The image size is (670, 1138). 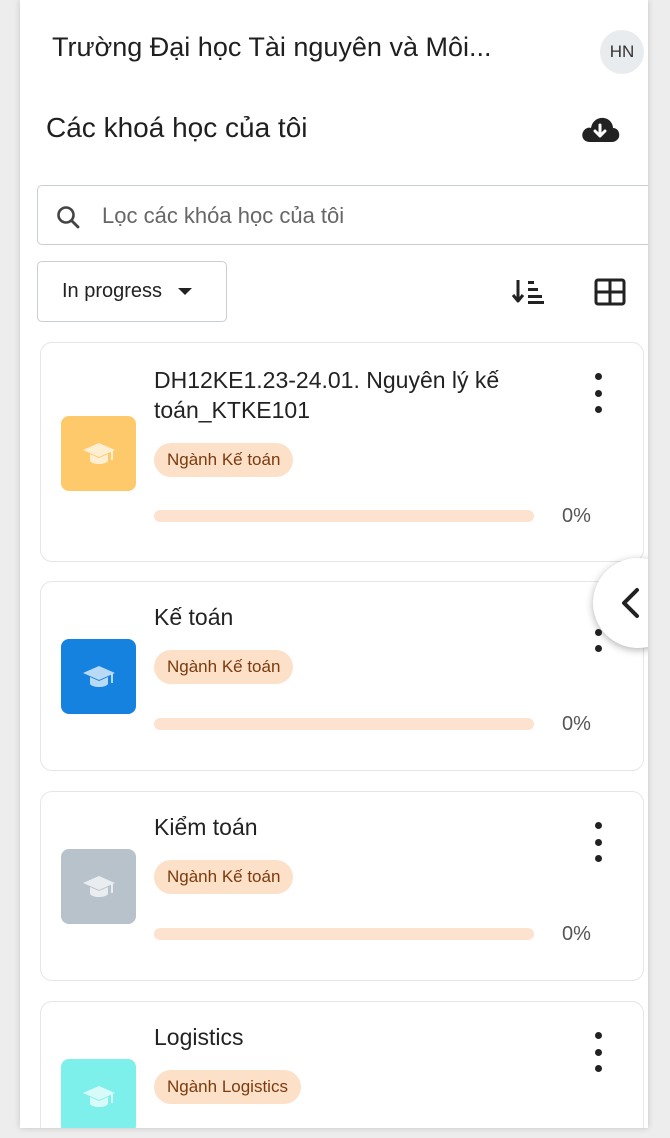 What do you see at coordinates (622, 52) in the screenshot?
I see `user-avatar: HN` at bounding box center [622, 52].